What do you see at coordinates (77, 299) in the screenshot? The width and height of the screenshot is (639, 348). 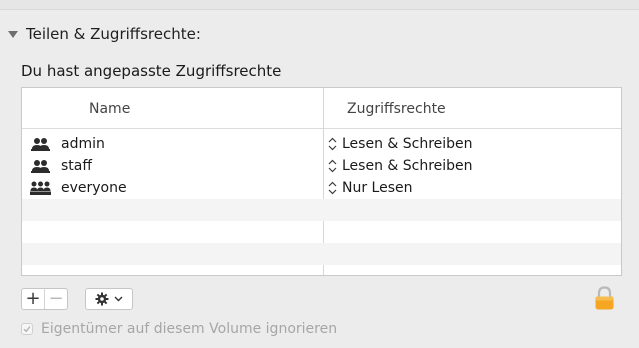 I see `table-toolbar: + −` at bounding box center [77, 299].